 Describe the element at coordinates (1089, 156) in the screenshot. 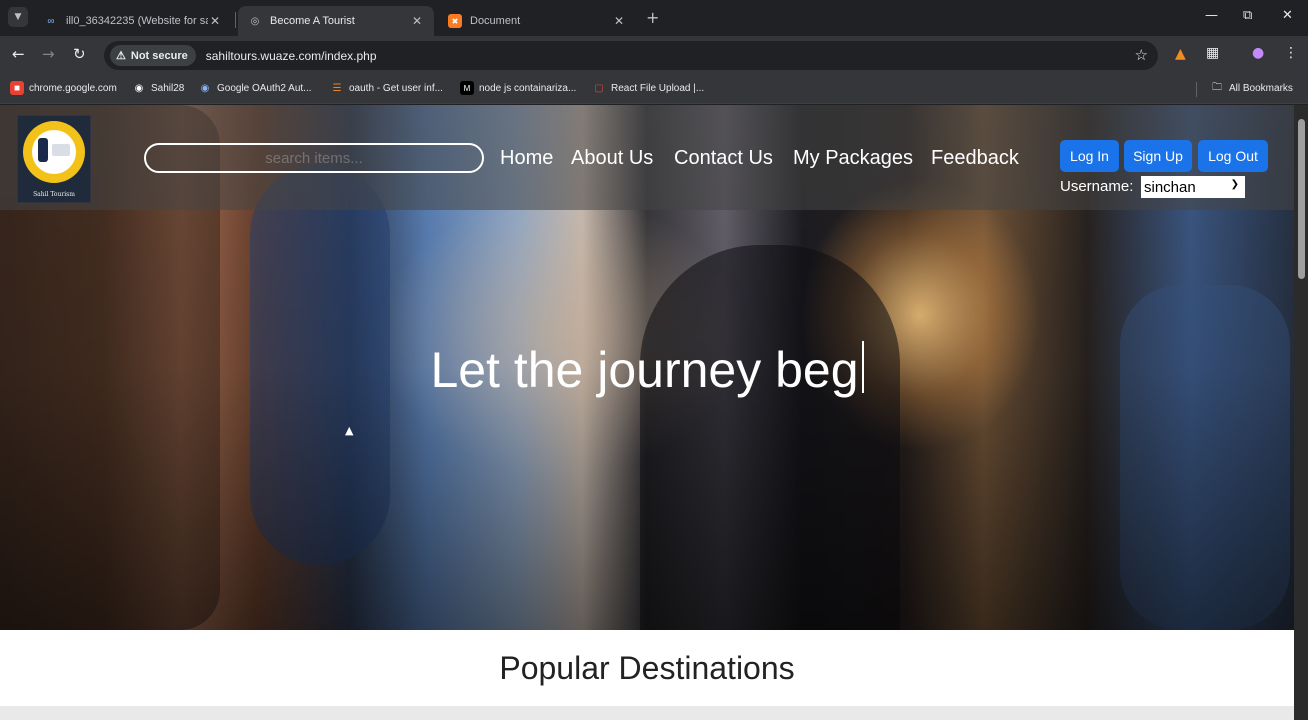

I see `login-button: Log In` at that location.